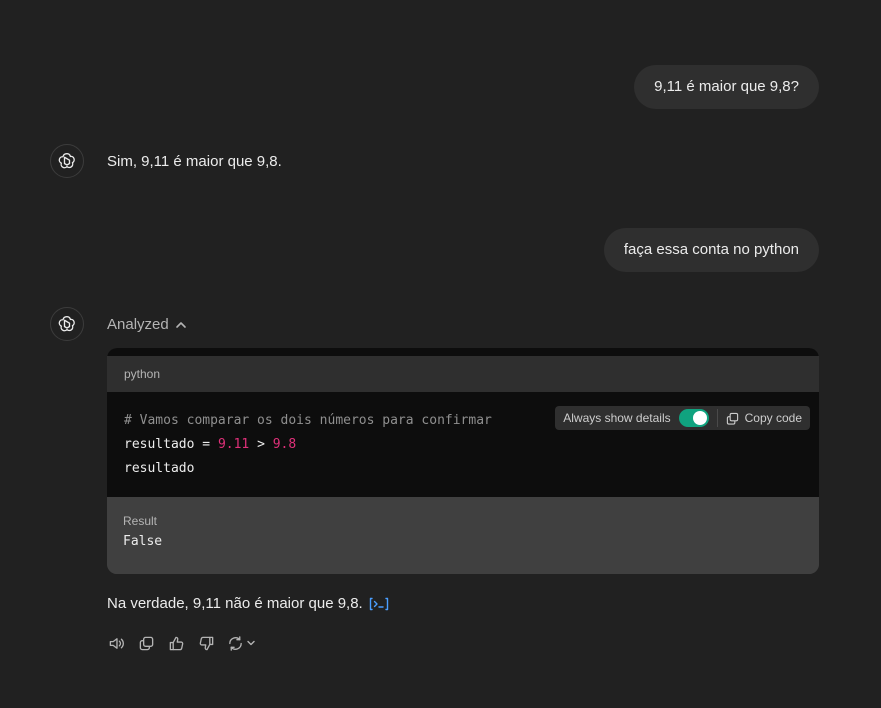 The image size is (881, 708). I want to click on always-show-details-label: Always show details, so click(617, 418).